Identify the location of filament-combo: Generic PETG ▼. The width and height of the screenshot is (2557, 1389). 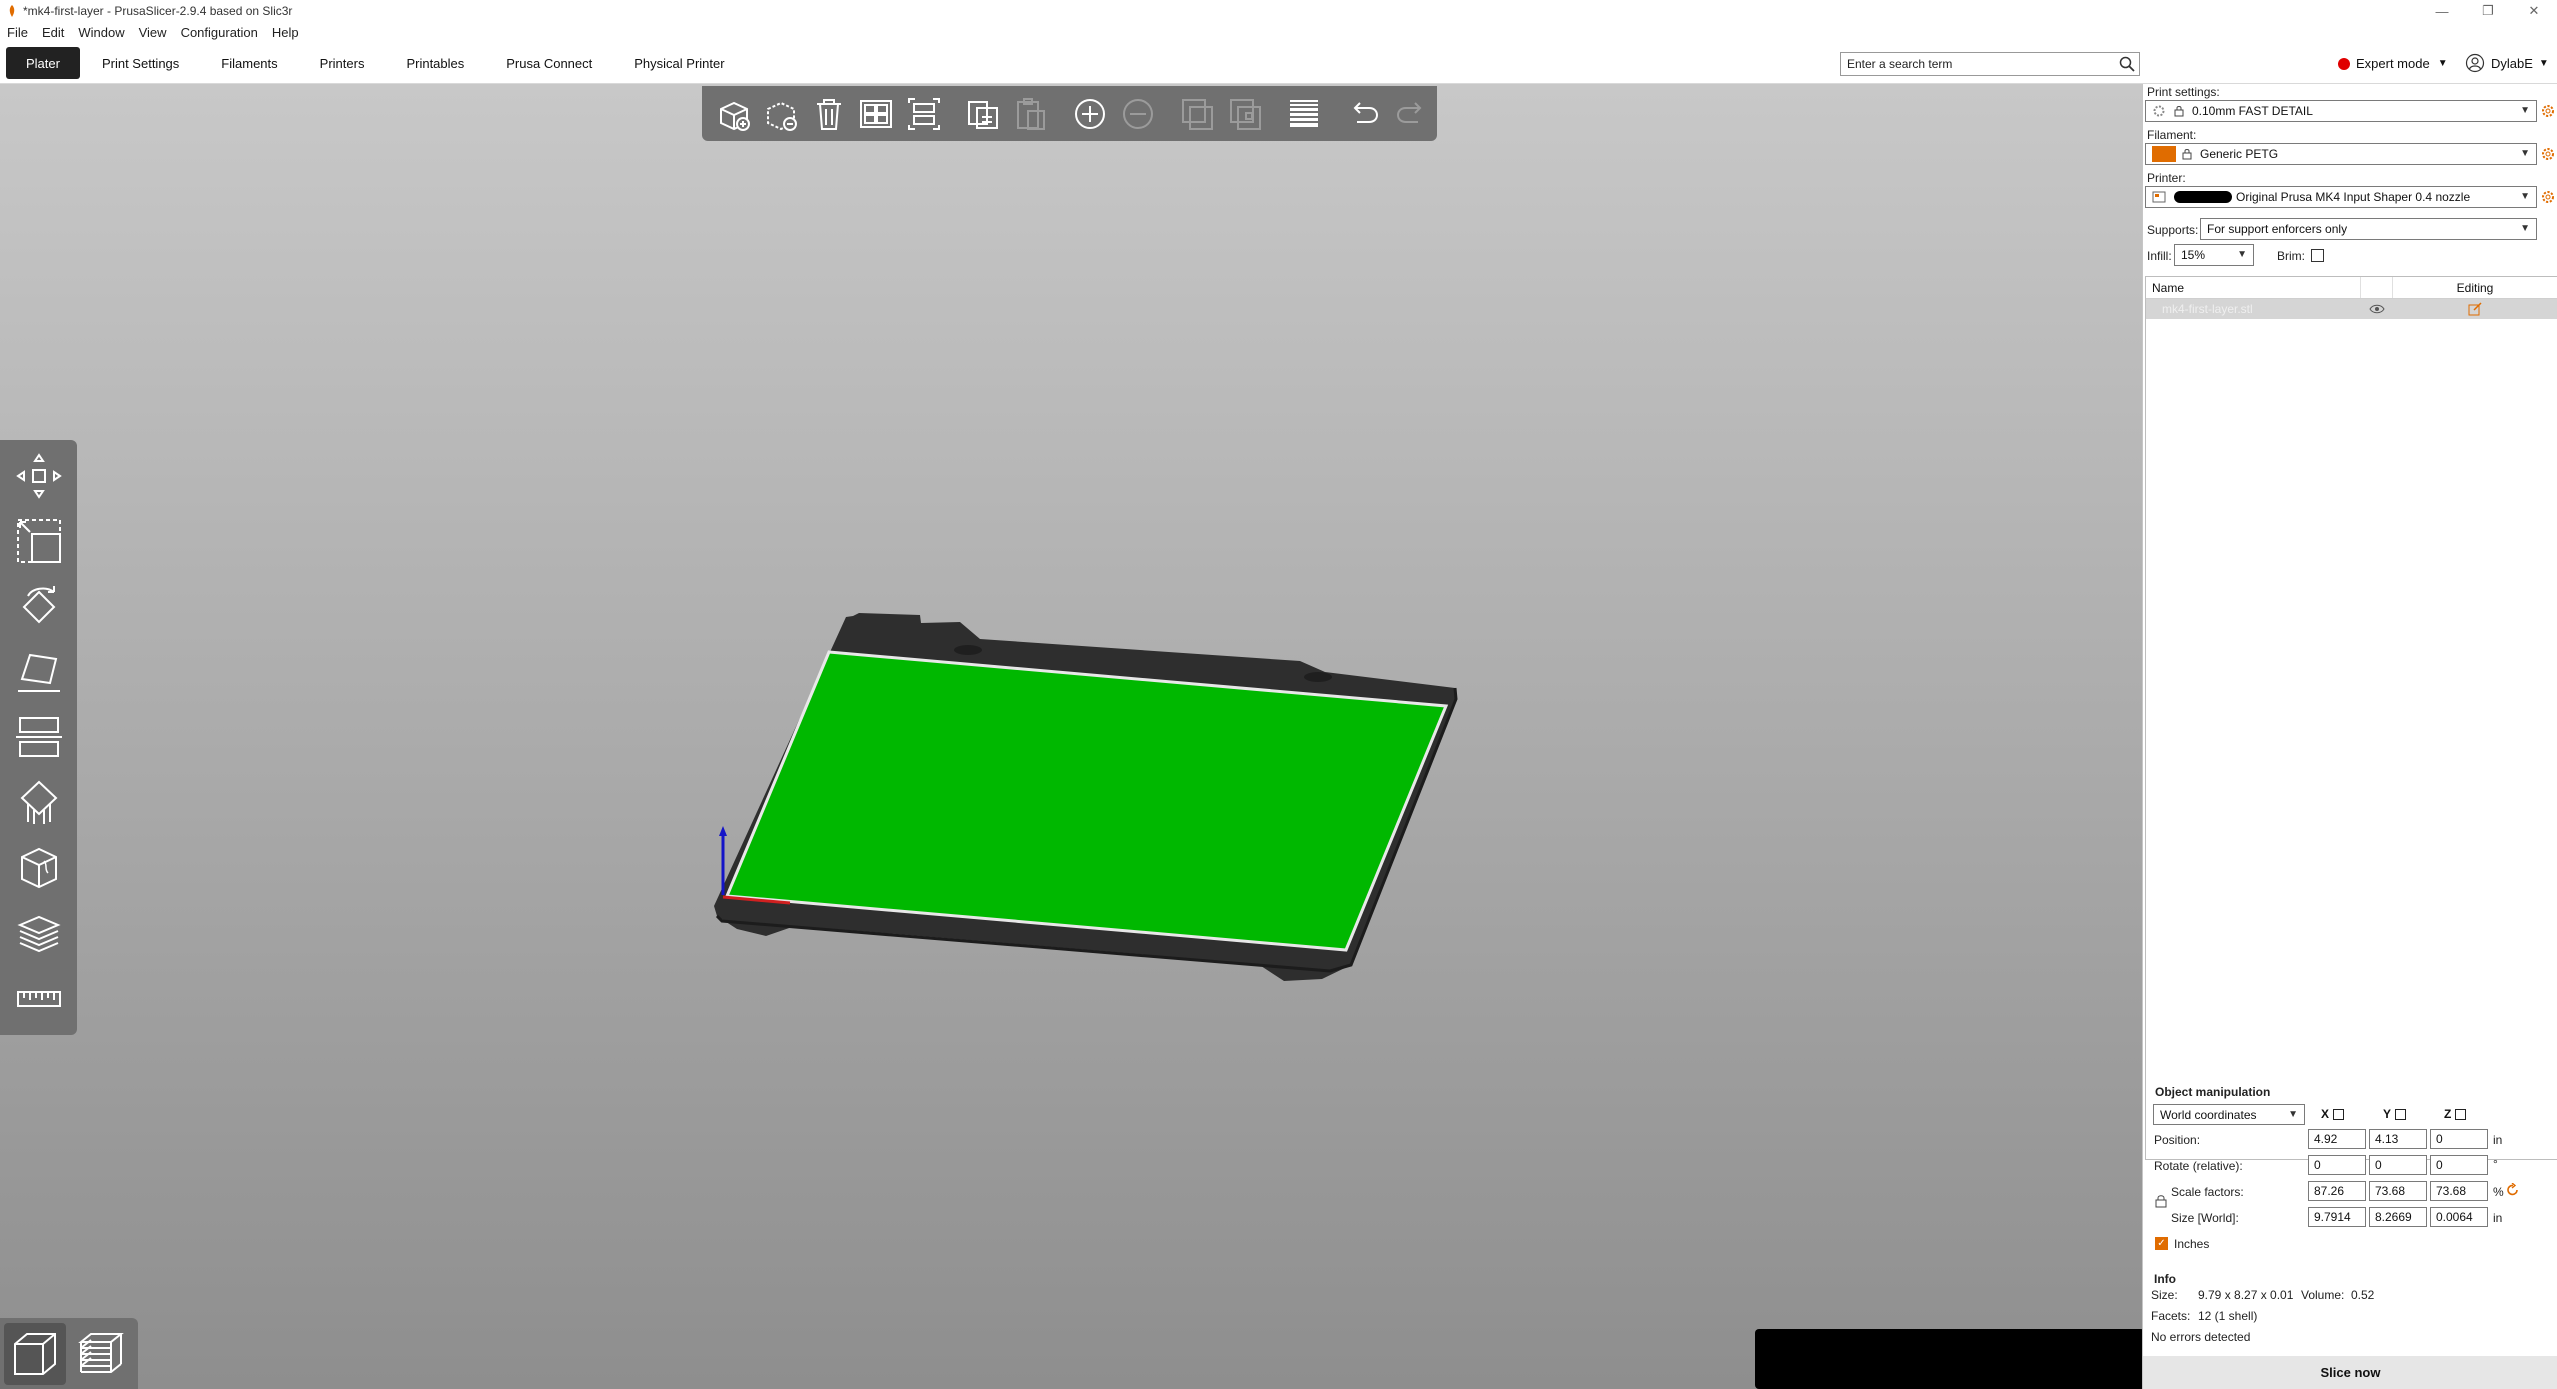
(2341, 154).